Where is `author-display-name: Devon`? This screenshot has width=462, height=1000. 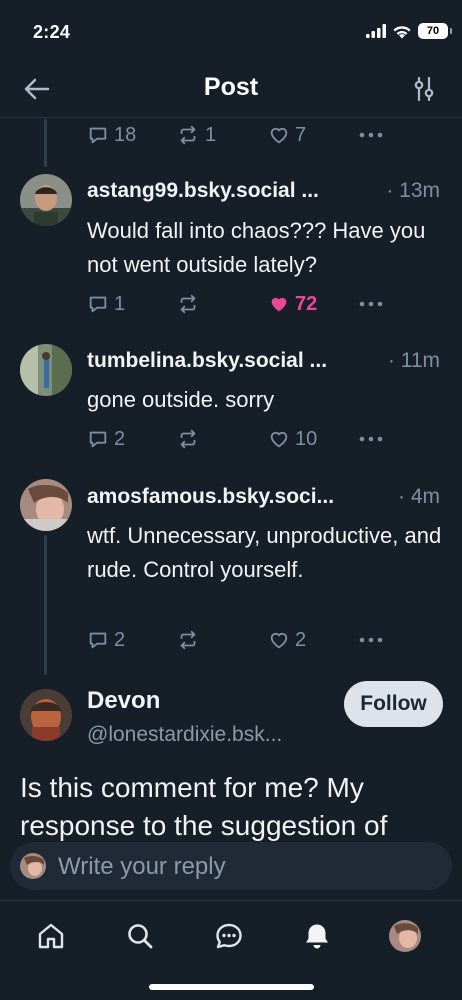 author-display-name: Devon is located at coordinates (123, 701).